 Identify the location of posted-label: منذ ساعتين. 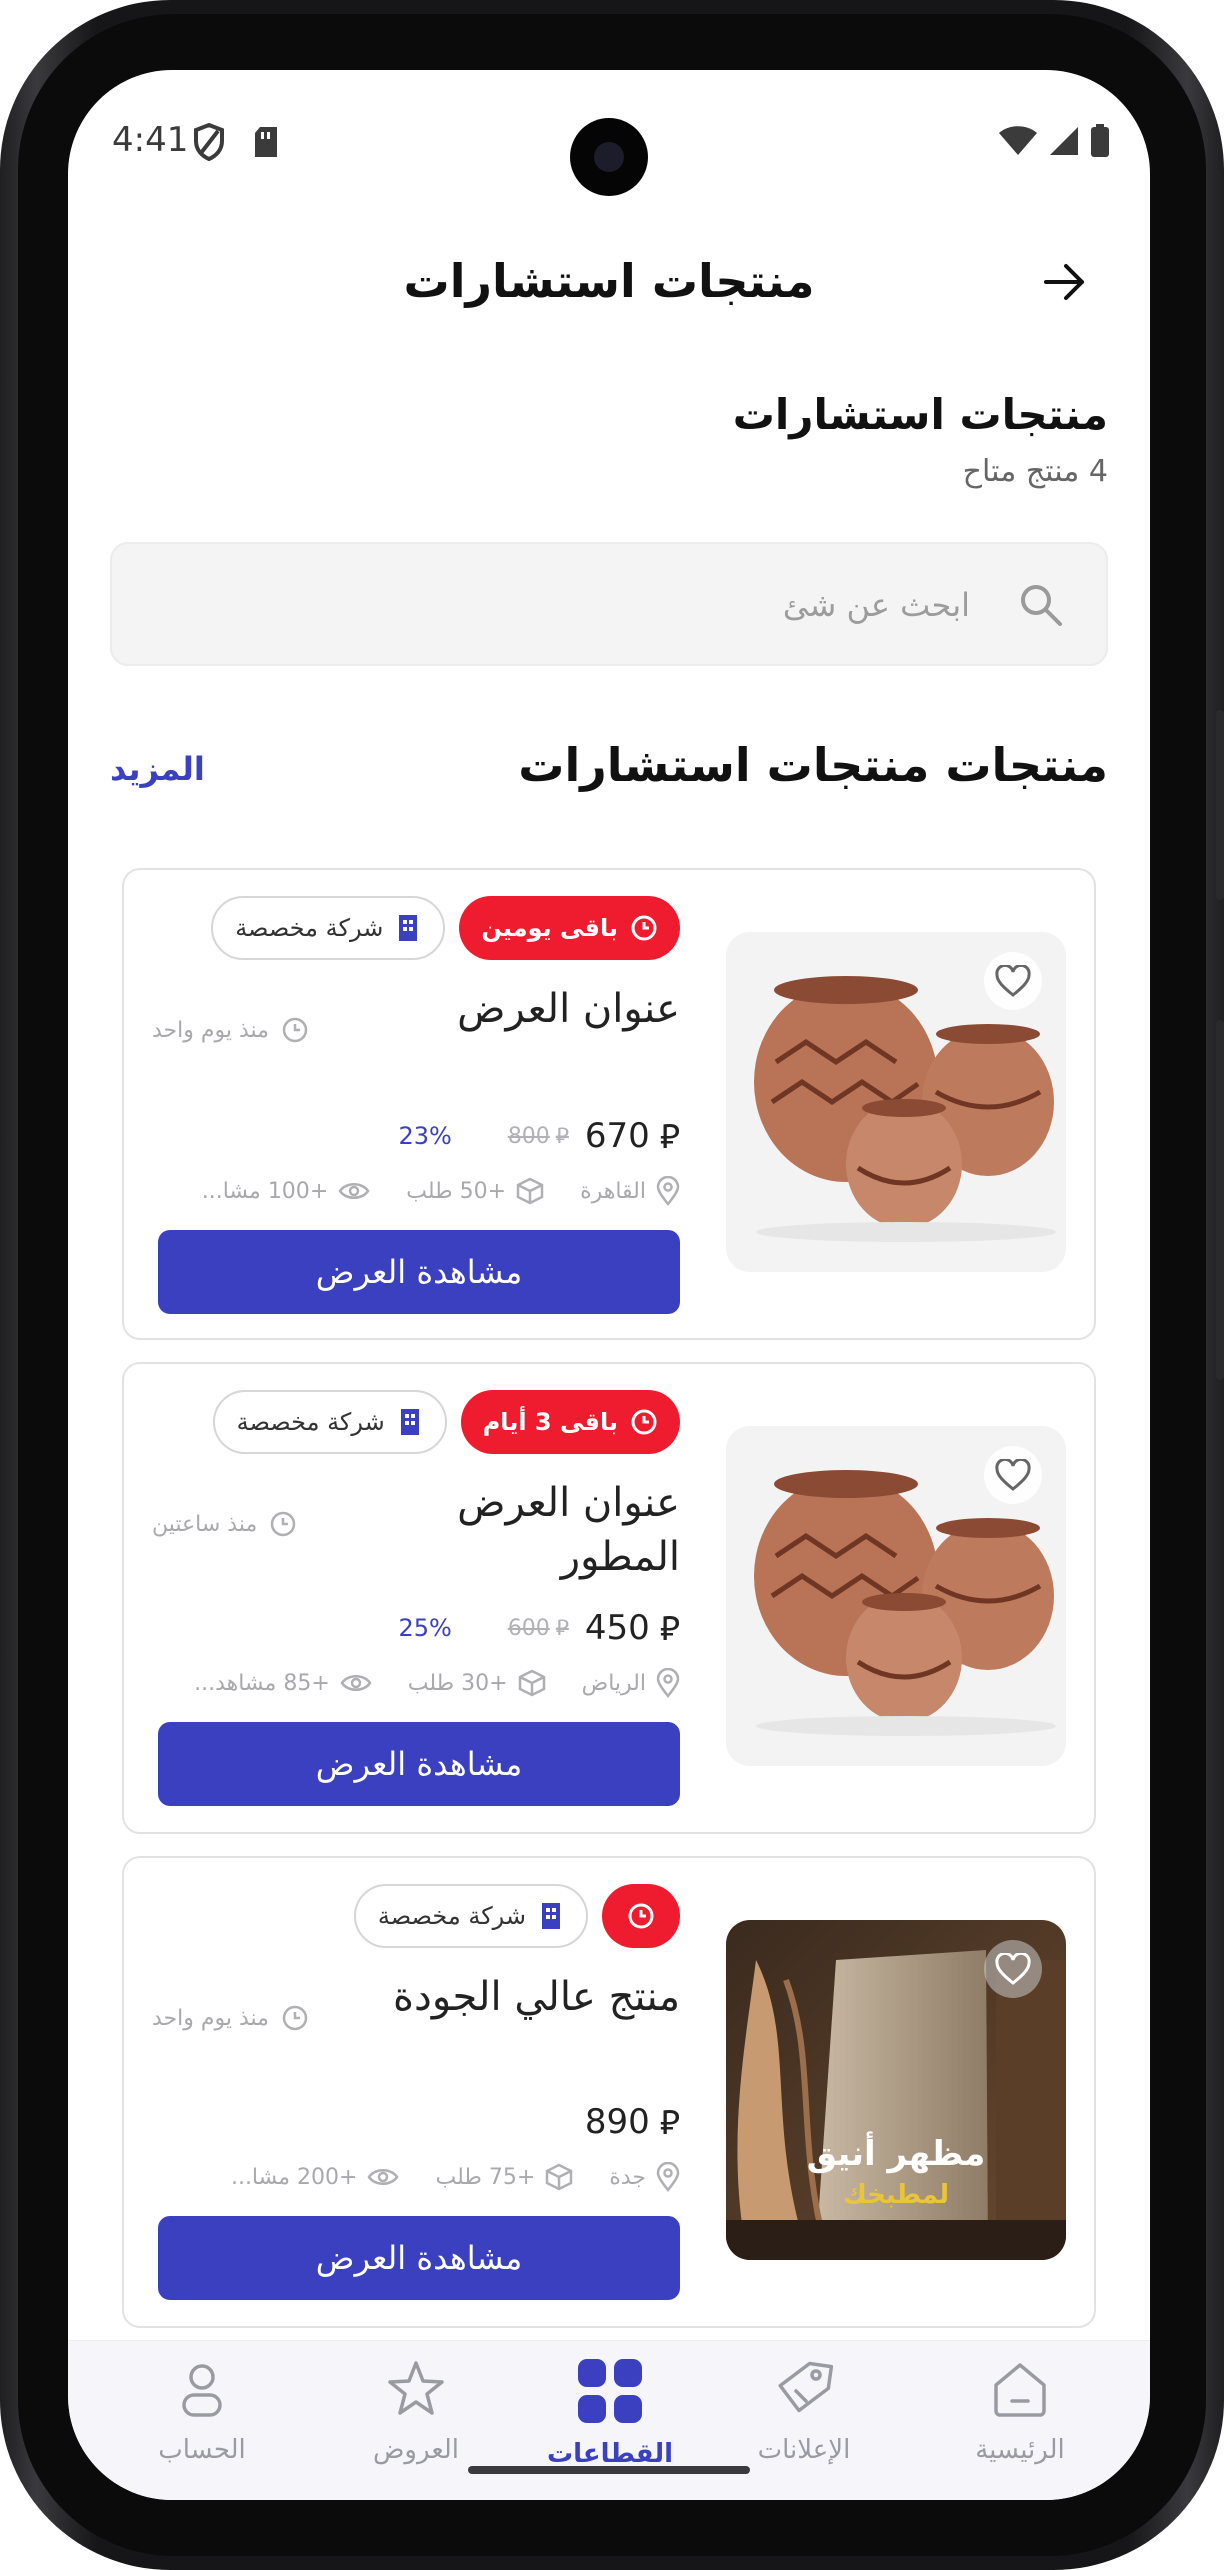
(205, 1524).